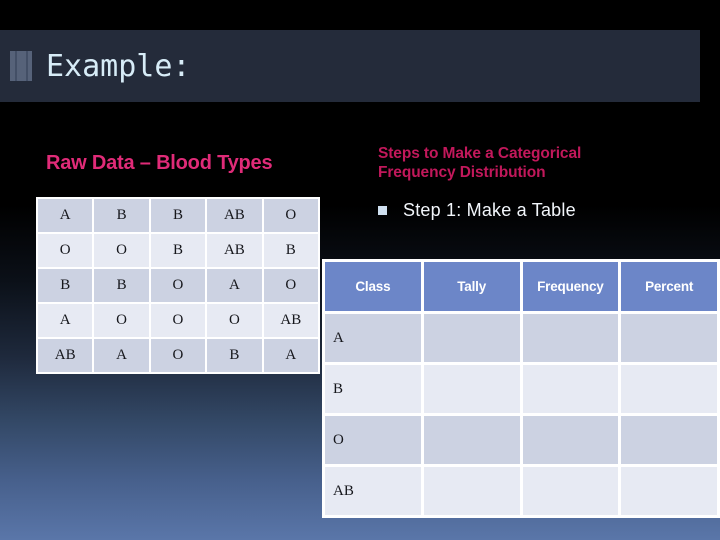 This screenshot has width=720, height=540. I want to click on column-header-percent: Percent, so click(669, 286).